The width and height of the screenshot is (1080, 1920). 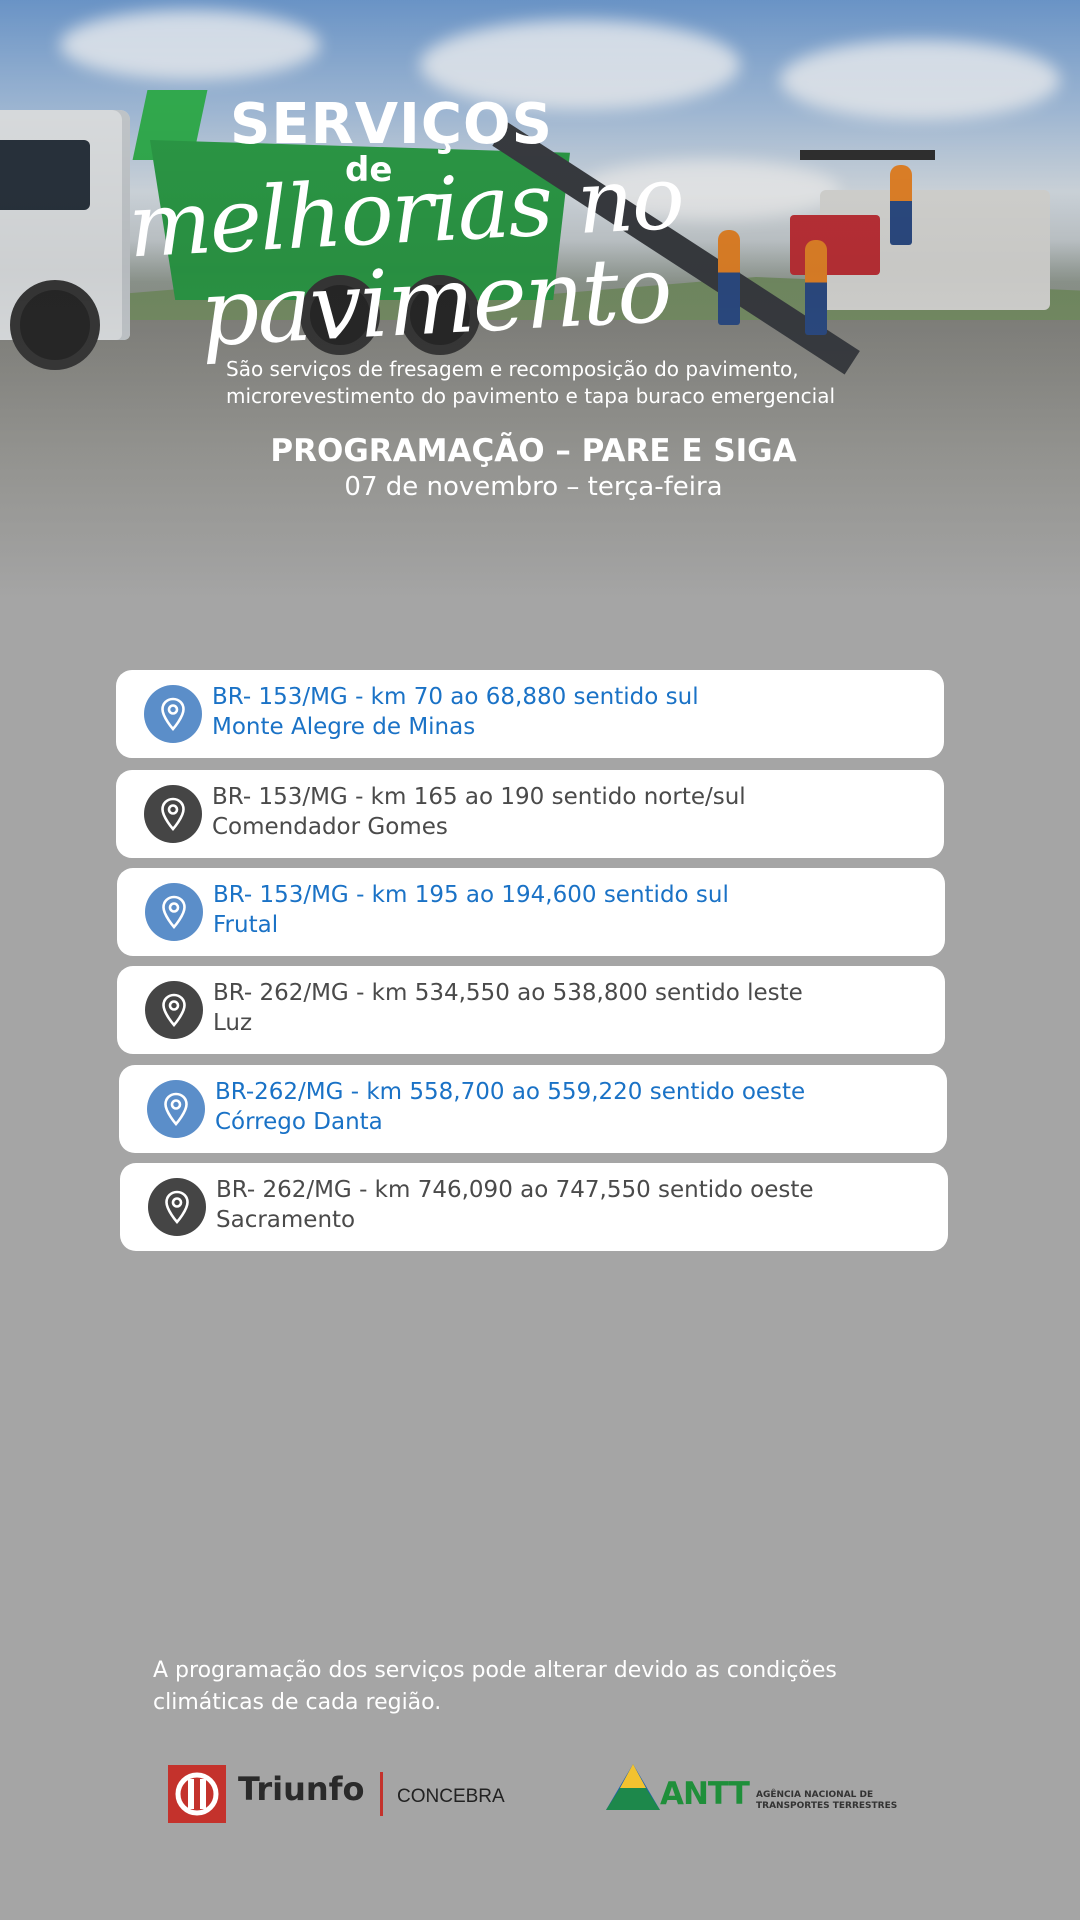 I want to click on location-city: Córrego Danta, so click(x=299, y=1122).